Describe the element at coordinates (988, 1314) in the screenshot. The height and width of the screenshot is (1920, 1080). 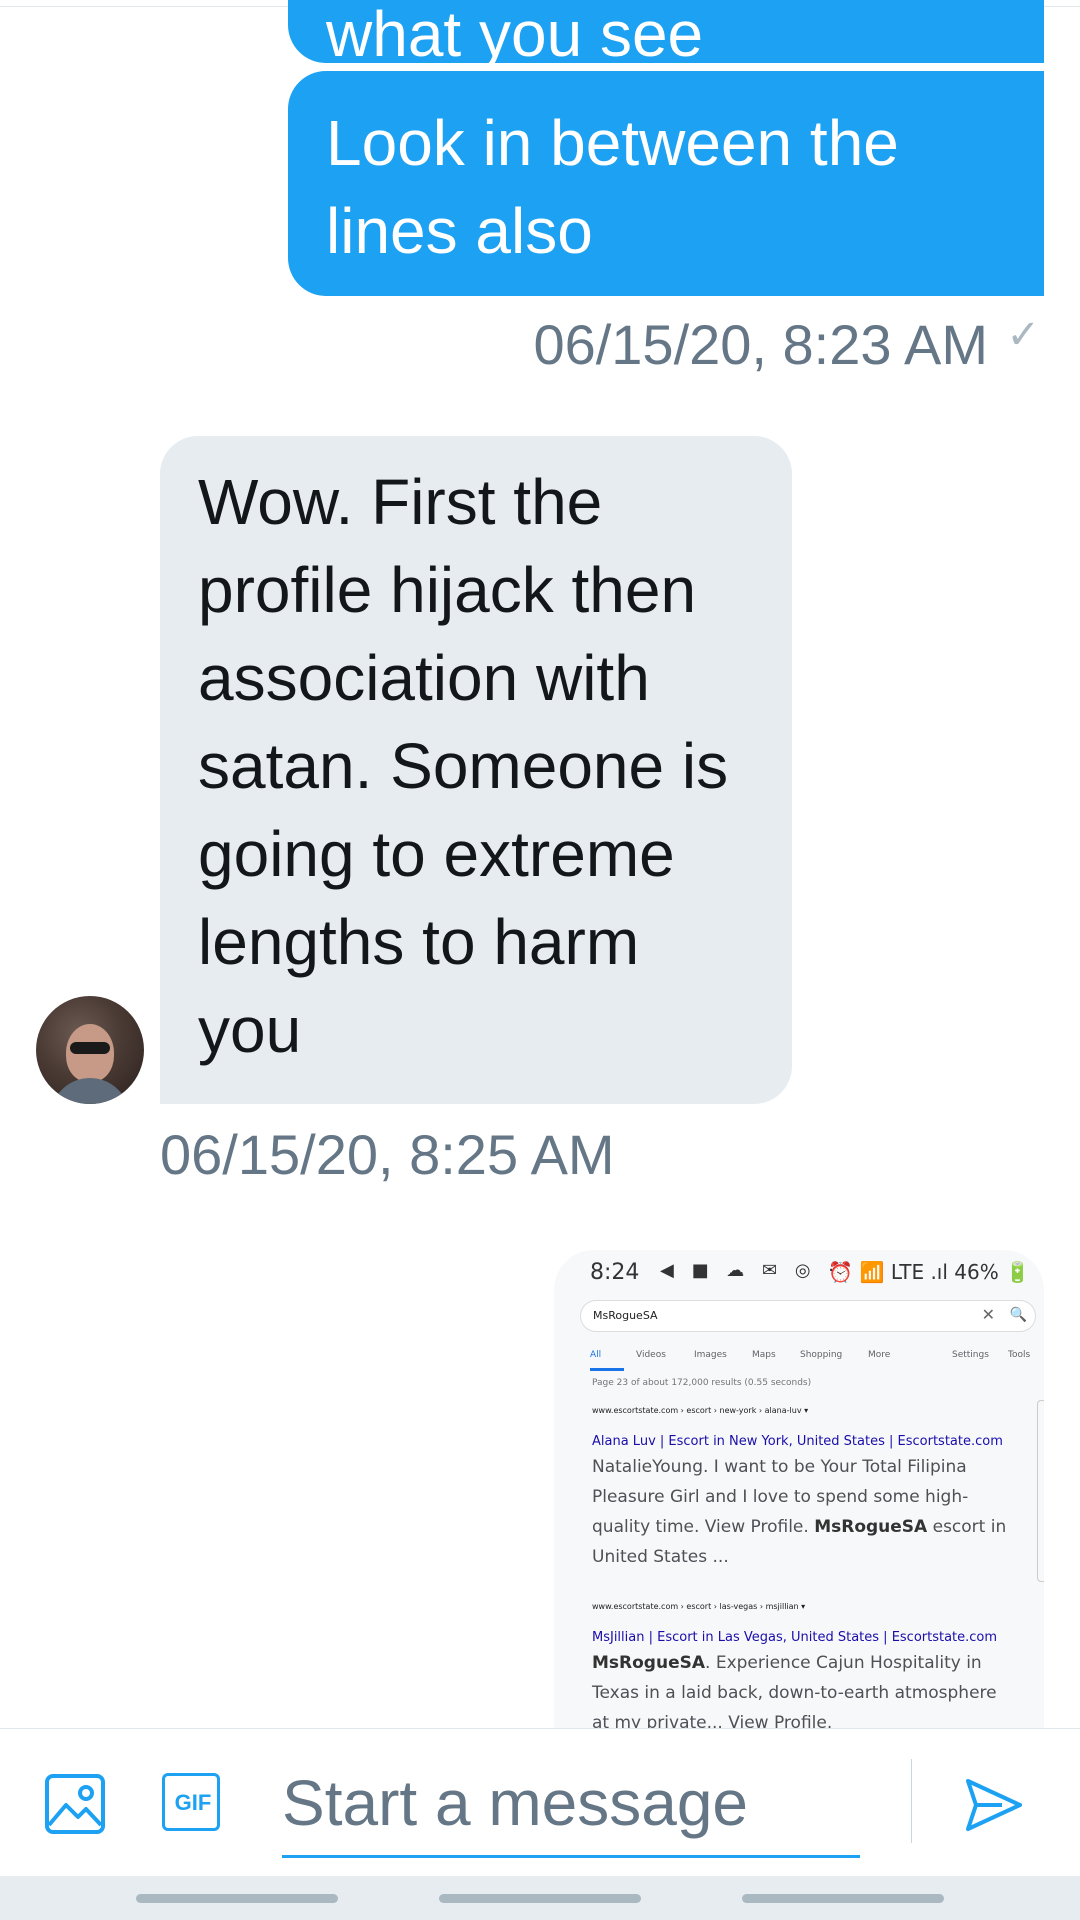
I see `screenshot-clear-icon: ✕` at that location.